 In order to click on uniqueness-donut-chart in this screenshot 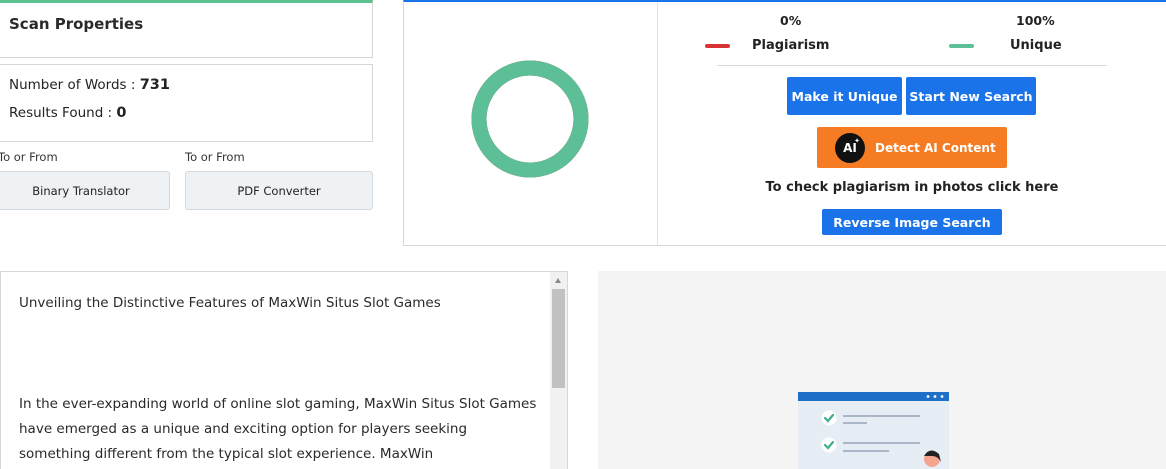, I will do `click(530, 119)`.